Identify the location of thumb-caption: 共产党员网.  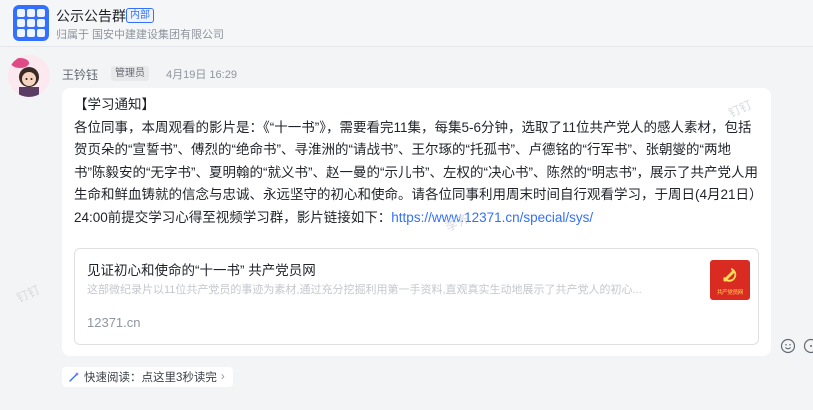
(729, 293).